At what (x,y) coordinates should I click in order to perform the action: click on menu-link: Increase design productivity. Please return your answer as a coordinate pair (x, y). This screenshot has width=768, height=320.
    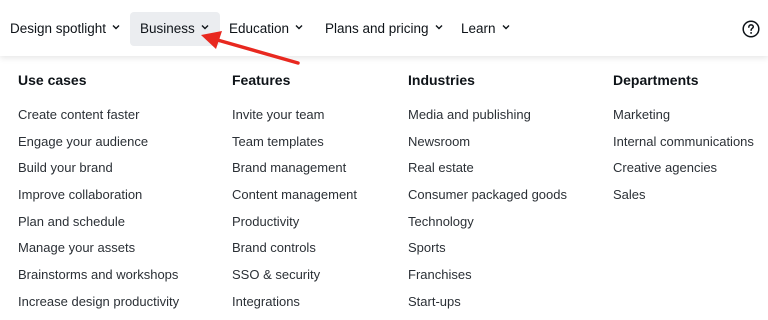
    Looking at the image, I should click on (98, 302).